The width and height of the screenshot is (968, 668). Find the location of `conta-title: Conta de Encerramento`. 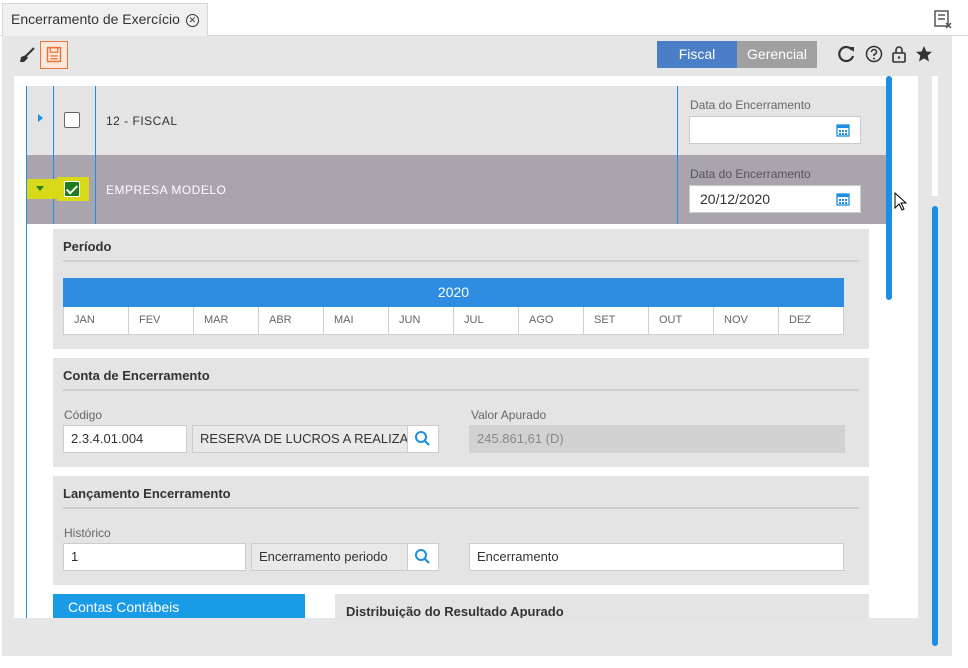

conta-title: Conta de Encerramento is located at coordinates (136, 375).